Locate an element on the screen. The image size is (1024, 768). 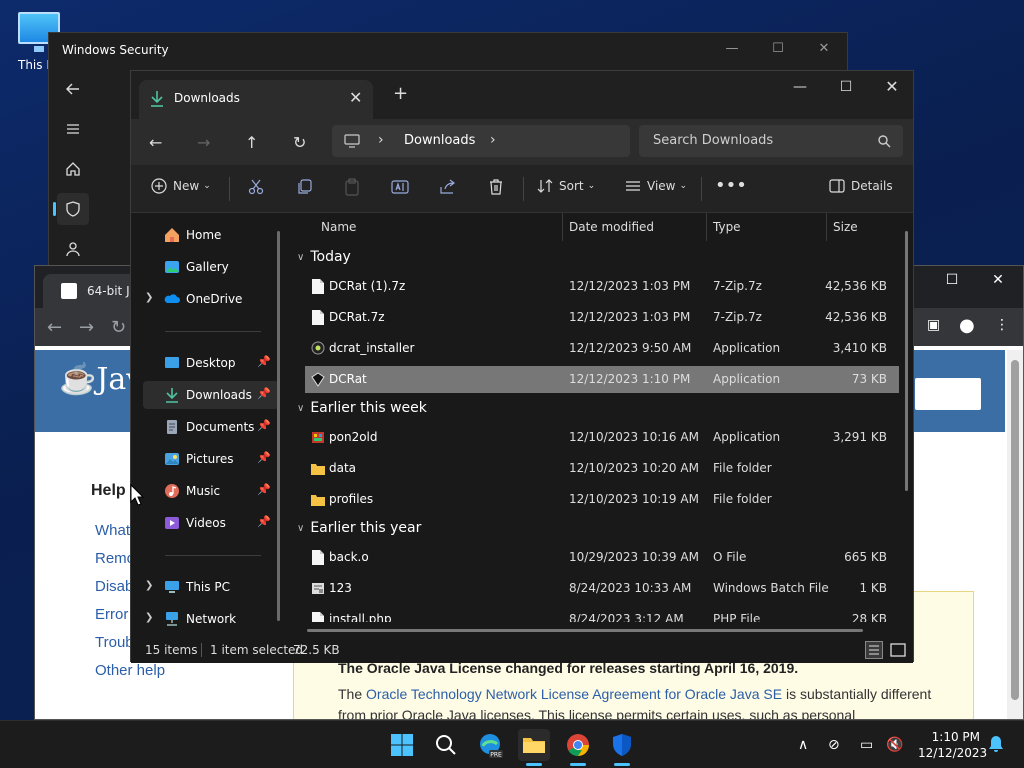
virus-protection-nav-button is located at coordinates (71, 209).